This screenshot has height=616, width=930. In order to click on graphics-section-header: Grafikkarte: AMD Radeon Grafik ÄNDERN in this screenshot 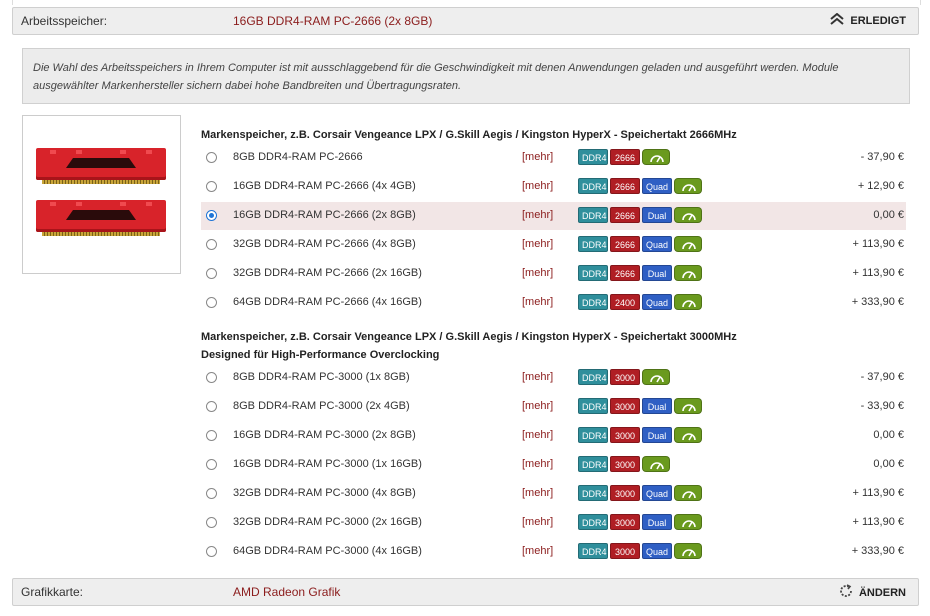, I will do `click(465, 592)`.